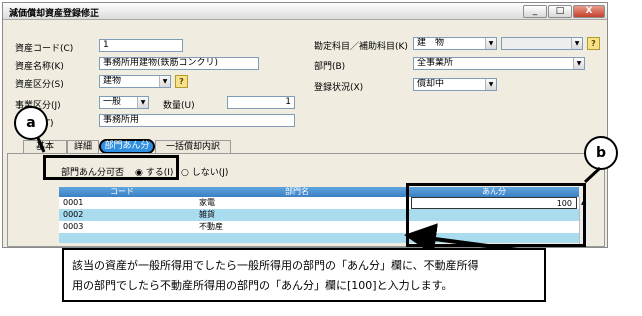  What do you see at coordinates (179, 106) in the screenshot?
I see `quantity-label: 数量(U)` at bounding box center [179, 106].